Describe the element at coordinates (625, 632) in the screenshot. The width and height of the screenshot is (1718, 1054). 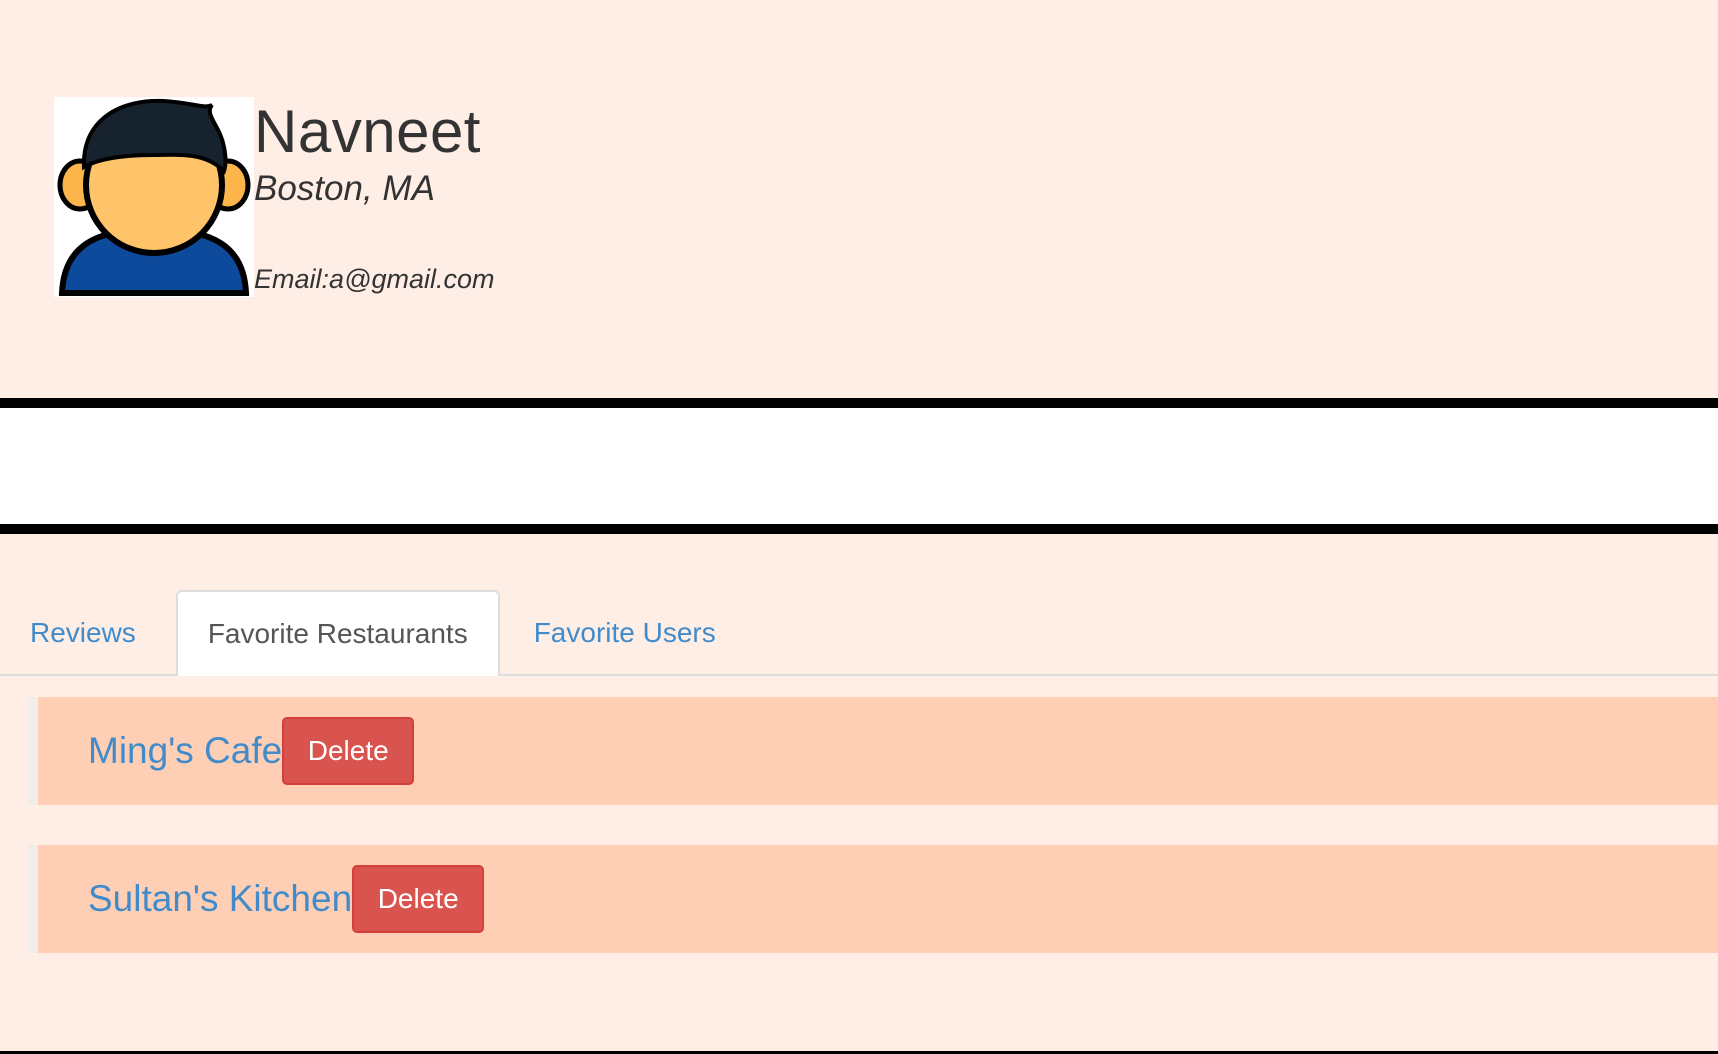
I see `tab-favorite-users: Favorite Users` at that location.